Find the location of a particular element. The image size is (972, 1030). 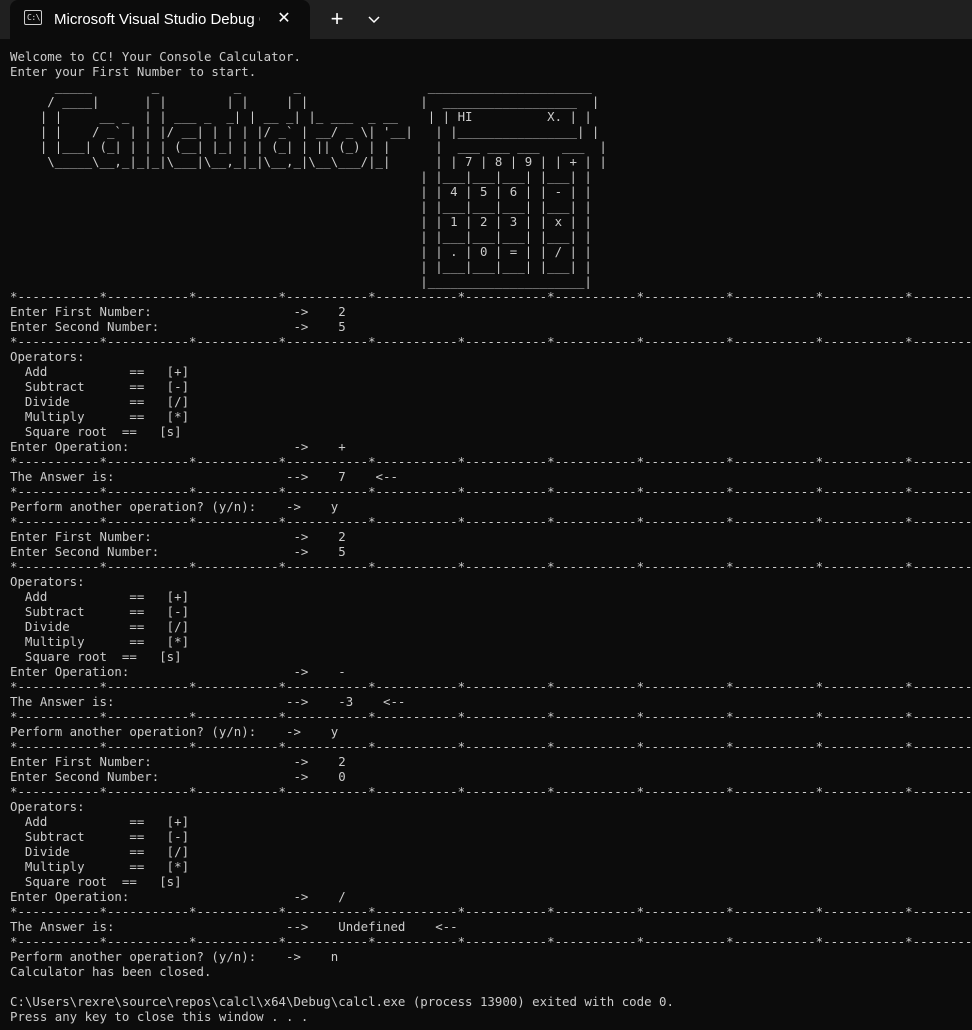

console-line: | | . | 0 | = | | / | | is located at coordinates (301, 251).